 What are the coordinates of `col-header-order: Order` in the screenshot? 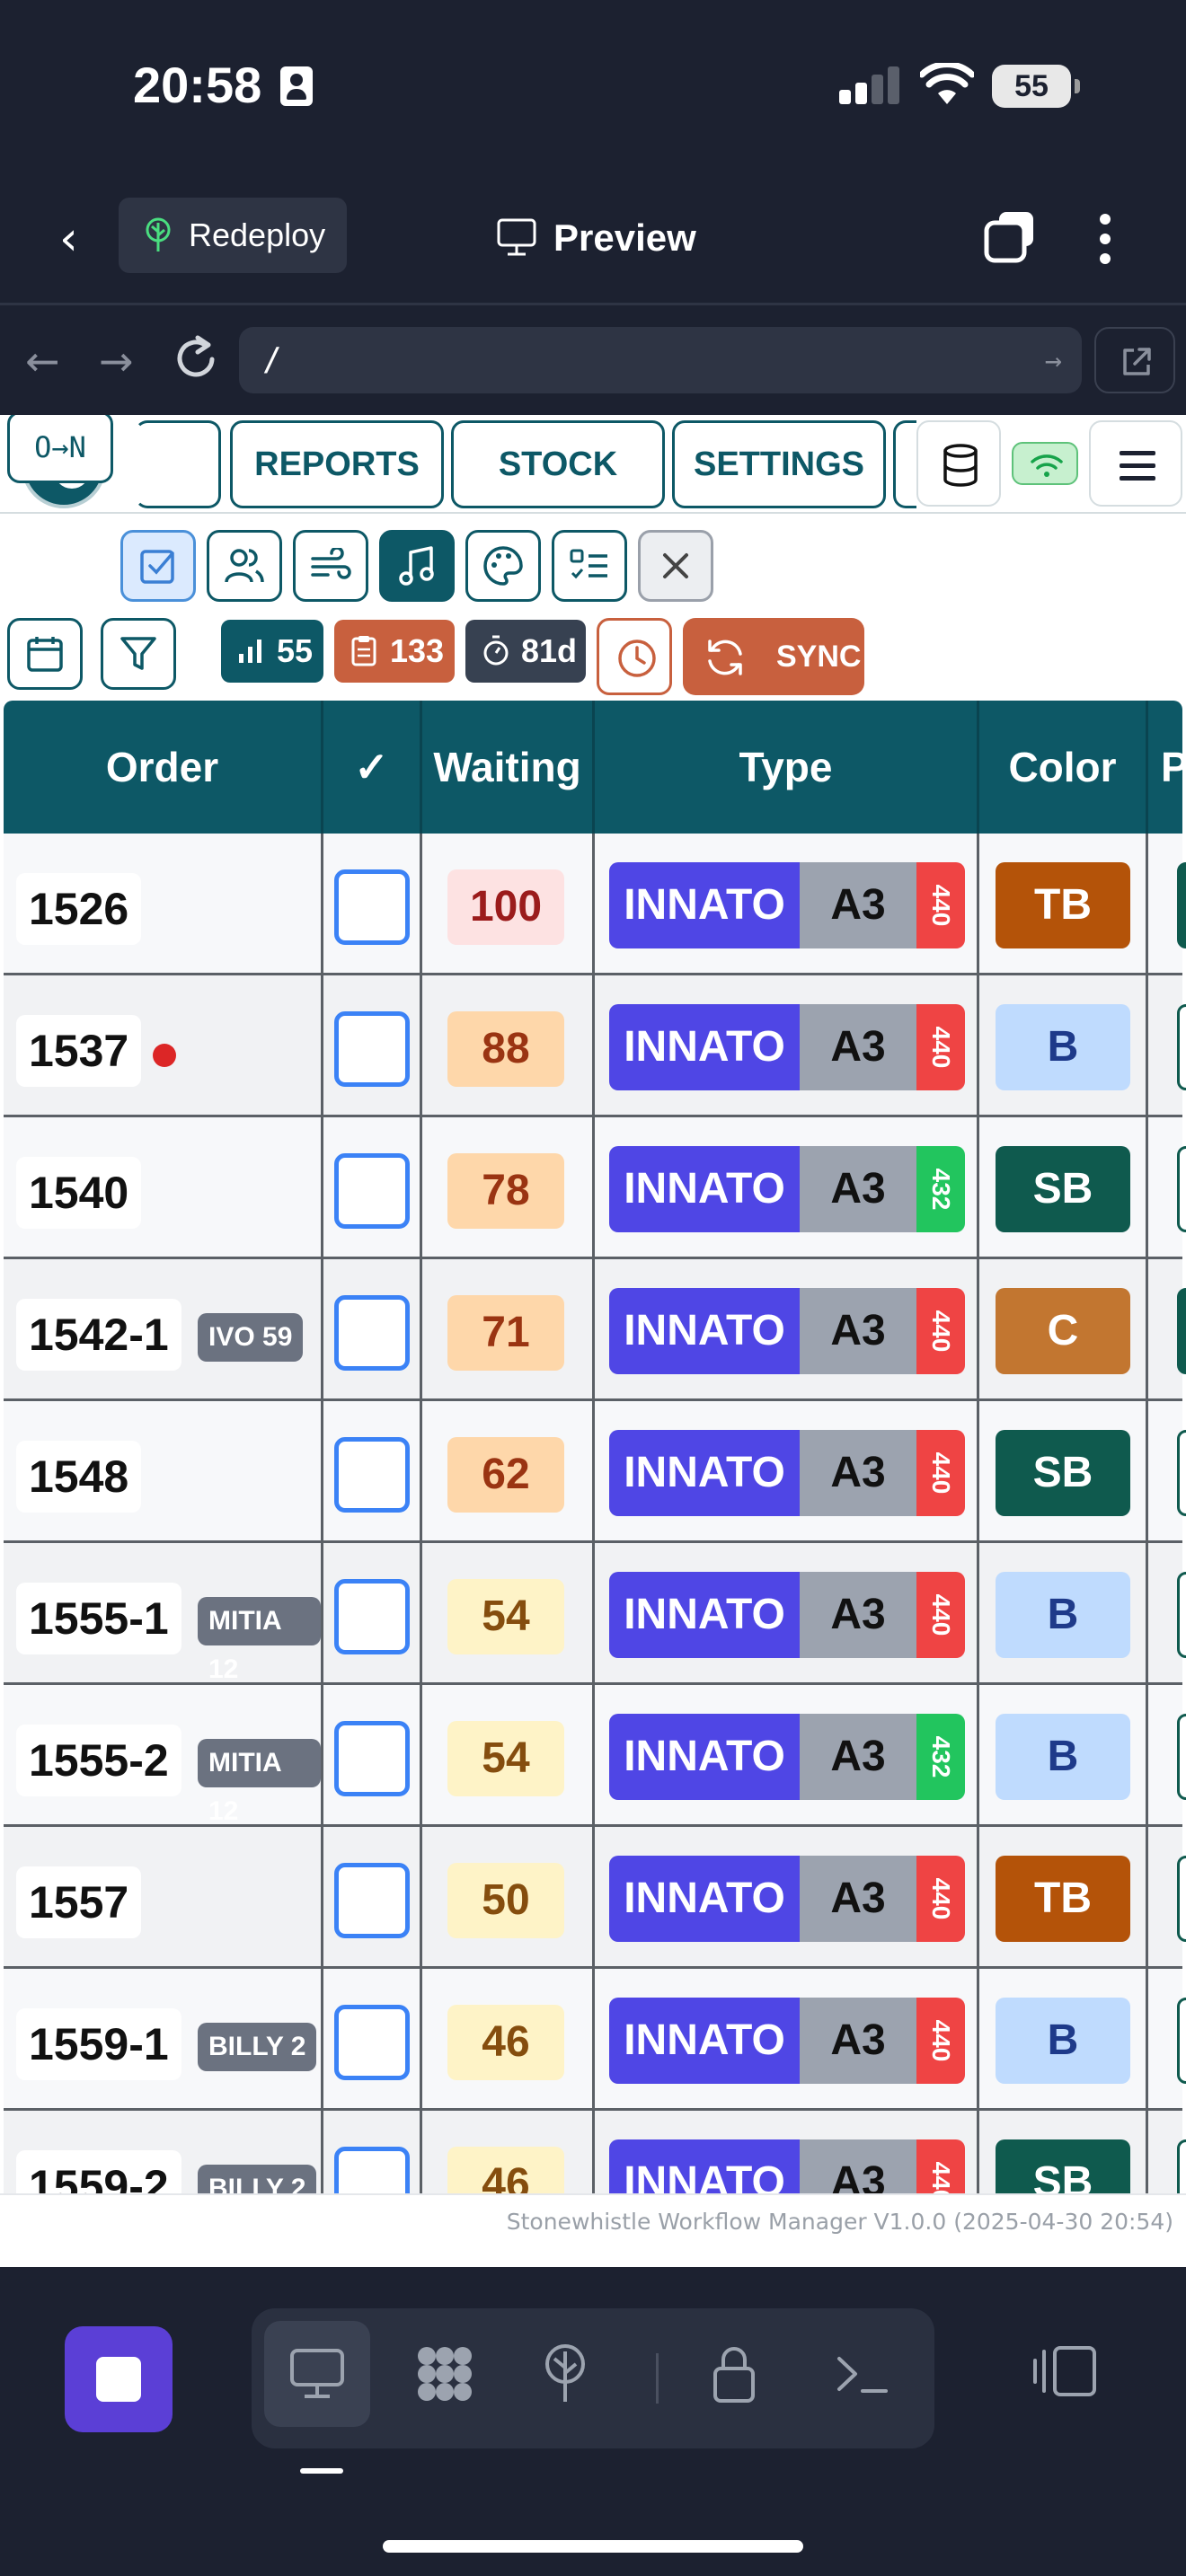 It's located at (163, 767).